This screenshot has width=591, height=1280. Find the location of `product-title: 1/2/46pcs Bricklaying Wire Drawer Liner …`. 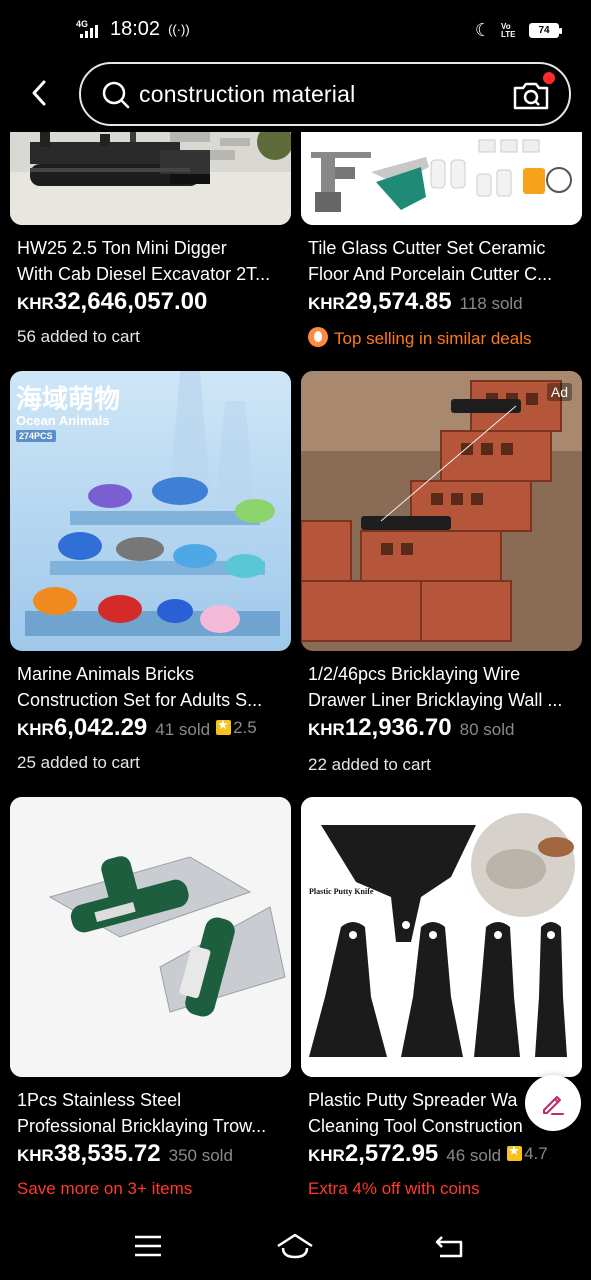

product-title: 1/2/46pcs Bricklaying Wire Drawer Liner … is located at coordinates (443, 687).